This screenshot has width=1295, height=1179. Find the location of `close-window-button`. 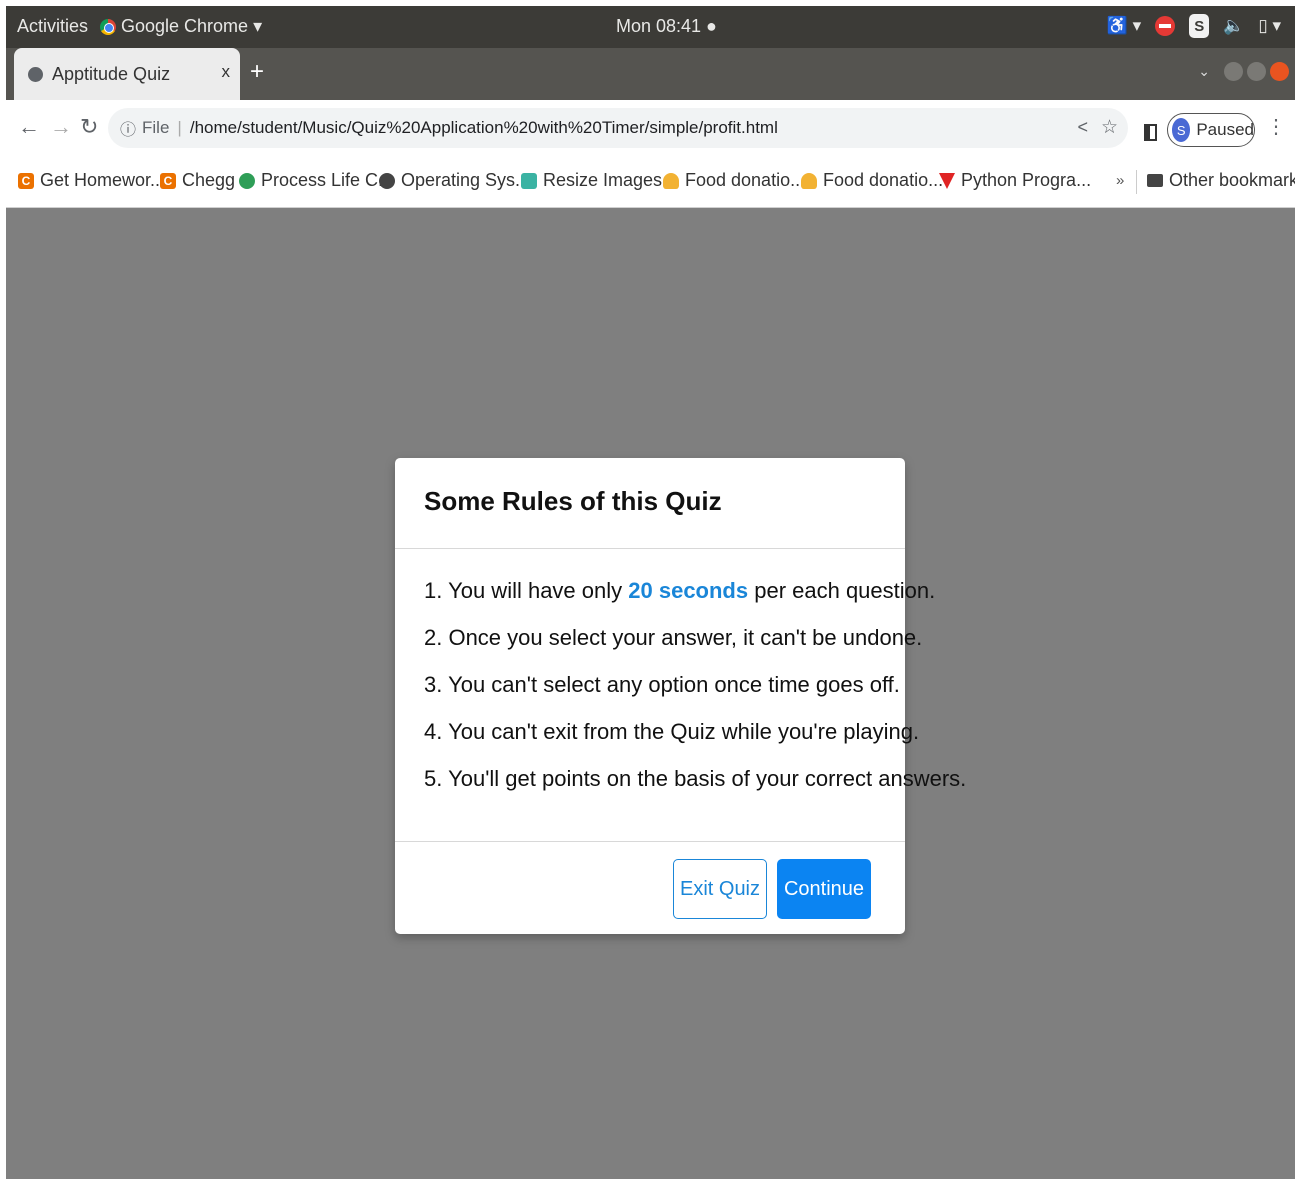

close-window-button is located at coordinates (1279, 71).